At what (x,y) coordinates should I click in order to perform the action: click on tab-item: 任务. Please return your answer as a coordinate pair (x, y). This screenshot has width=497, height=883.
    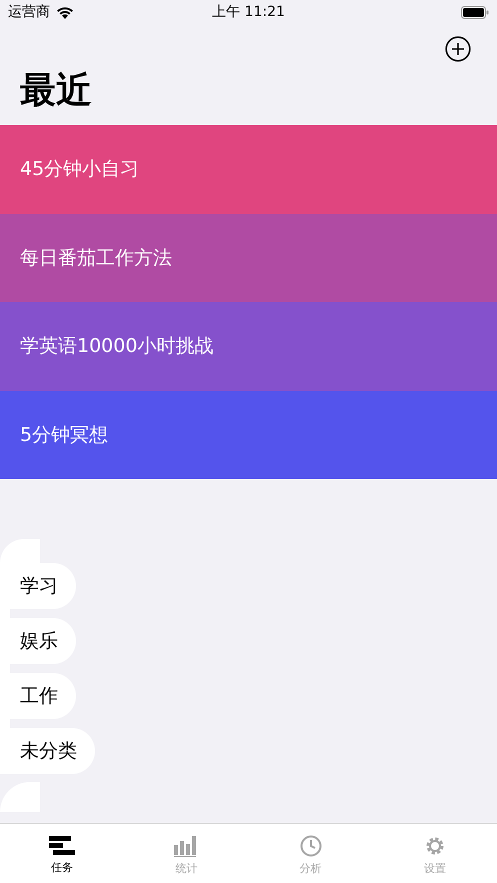
    Looking at the image, I should click on (62, 853).